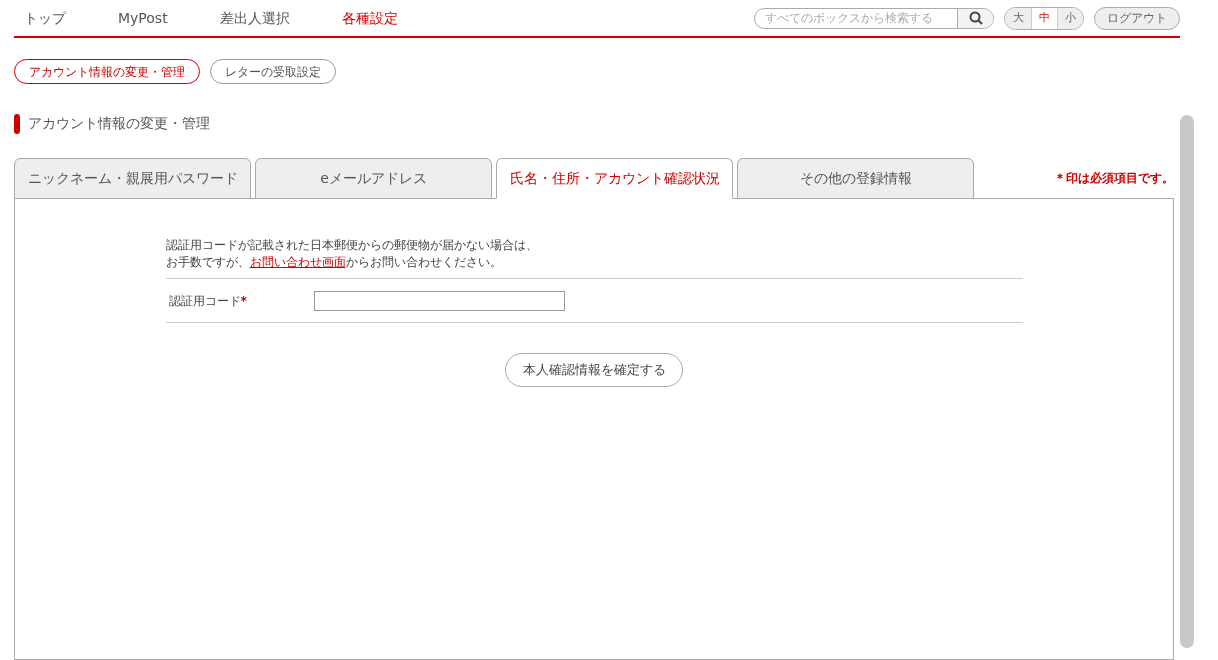 This screenshot has height=660, width=1218. What do you see at coordinates (297, 262) in the screenshot?
I see `contact-link: お問い合わせ画面` at bounding box center [297, 262].